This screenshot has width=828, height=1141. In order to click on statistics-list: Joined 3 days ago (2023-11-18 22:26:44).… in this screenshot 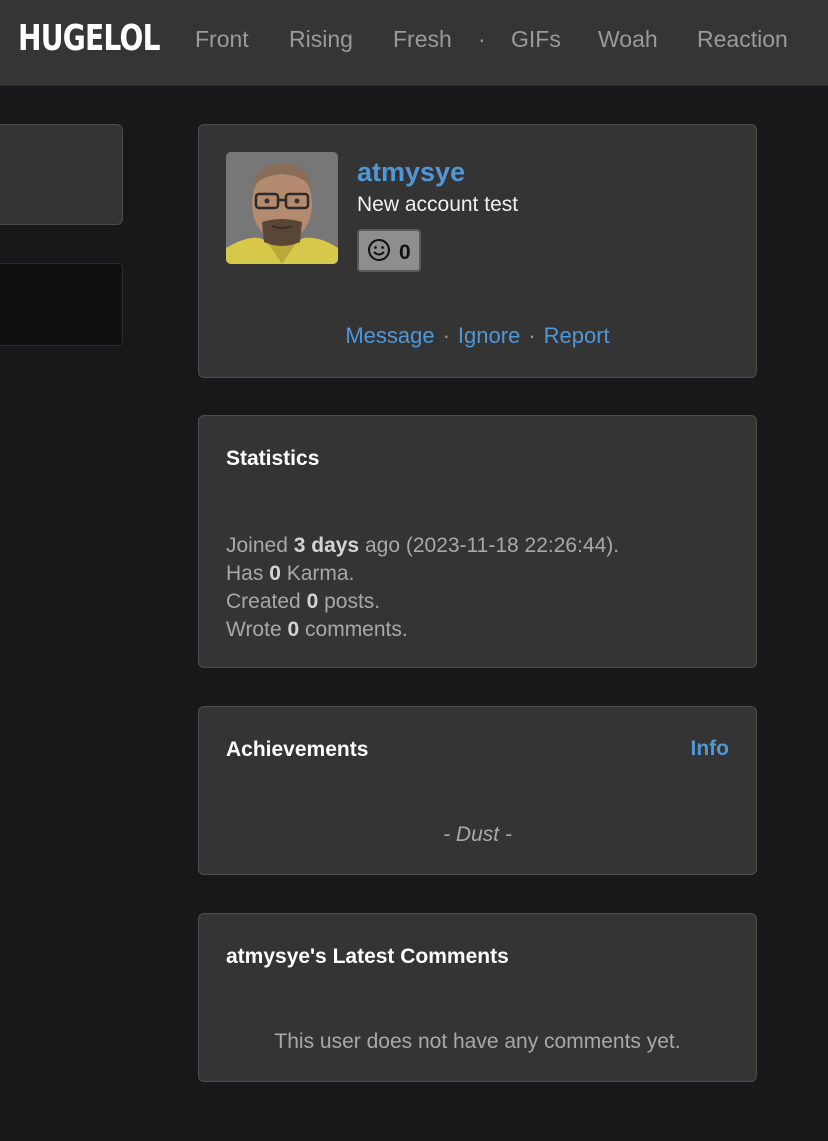, I will do `click(422, 588)`.